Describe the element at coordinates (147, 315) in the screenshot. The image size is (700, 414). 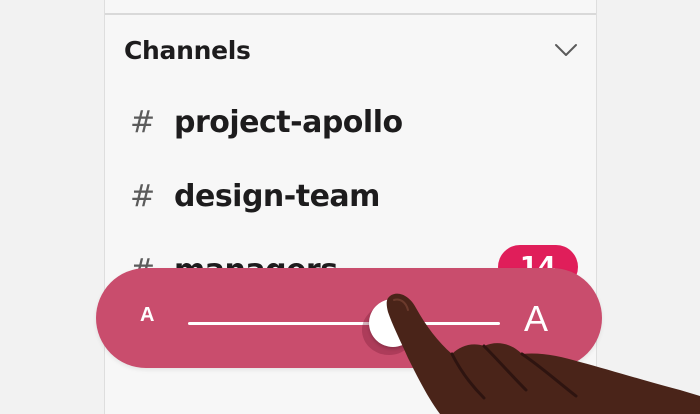
I see `small-text-size-label: A` at that location.